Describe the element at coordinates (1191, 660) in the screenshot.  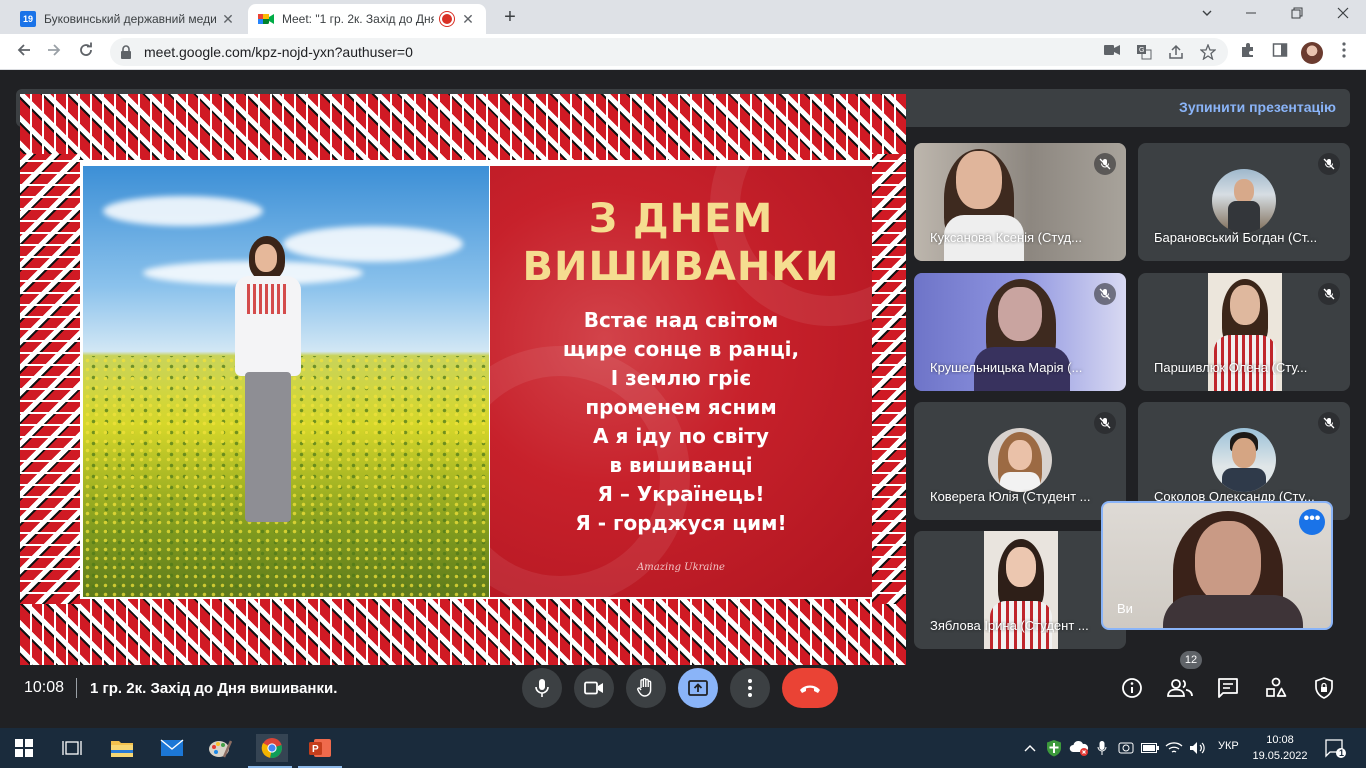
I see `people-count-badge: 12` at that location.